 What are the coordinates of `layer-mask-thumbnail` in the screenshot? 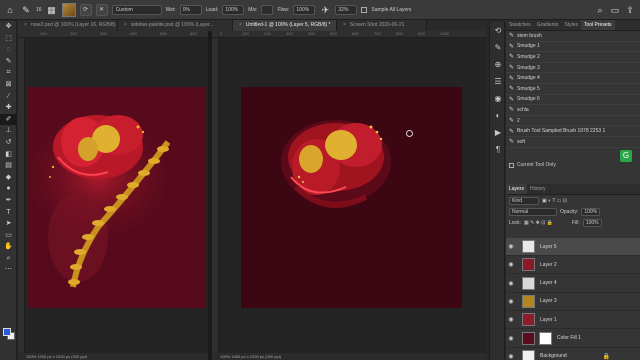 It's located at (545, 338).